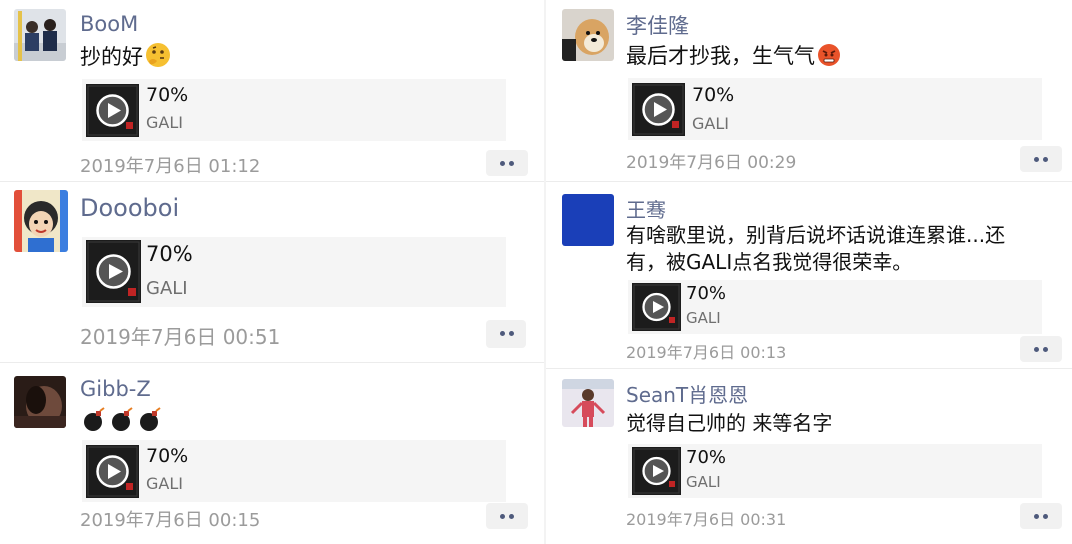 This screenshot has height=544, width=1072. What do you see at coordinates (109, 24) in the screenshot?
I see `username: BooM` at bounding box center [109, 24].